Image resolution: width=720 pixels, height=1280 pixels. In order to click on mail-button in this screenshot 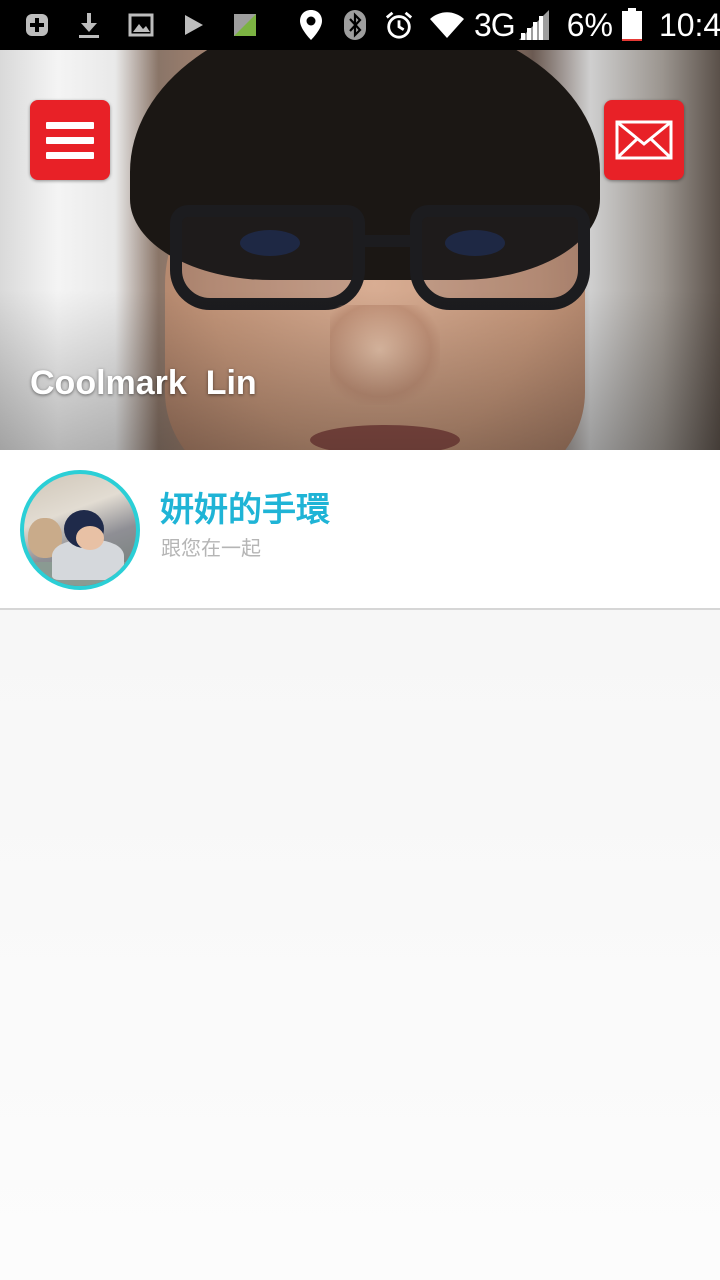, I will do `click(644, 140)`.